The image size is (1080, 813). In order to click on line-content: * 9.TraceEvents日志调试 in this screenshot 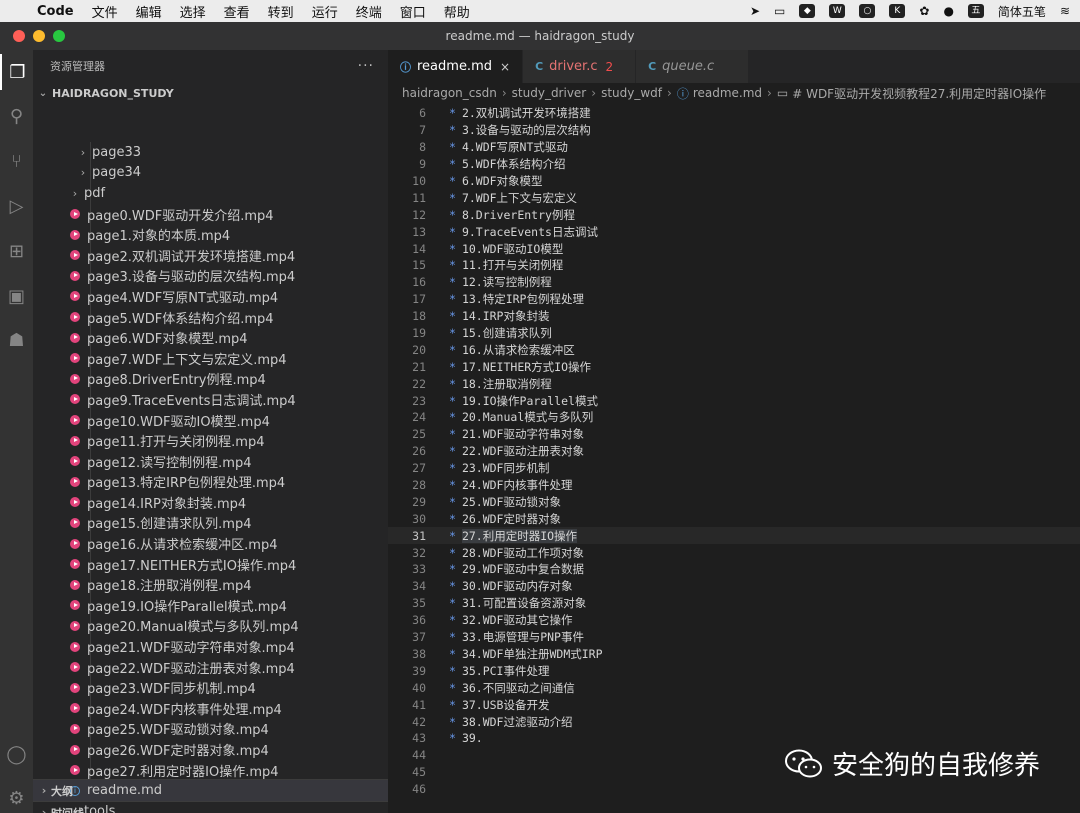, I will do `click(523, 232)`.